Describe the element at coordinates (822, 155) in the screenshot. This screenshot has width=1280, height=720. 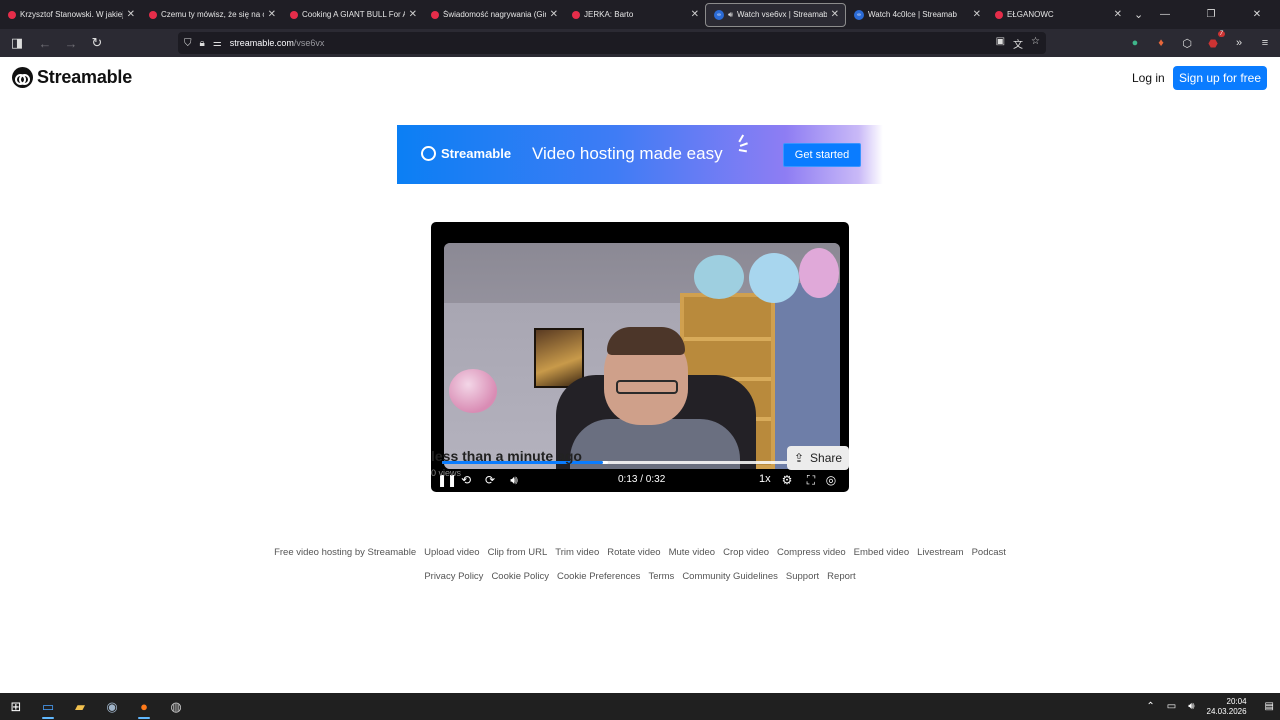
I see `get-started-button: Get started` at that location.